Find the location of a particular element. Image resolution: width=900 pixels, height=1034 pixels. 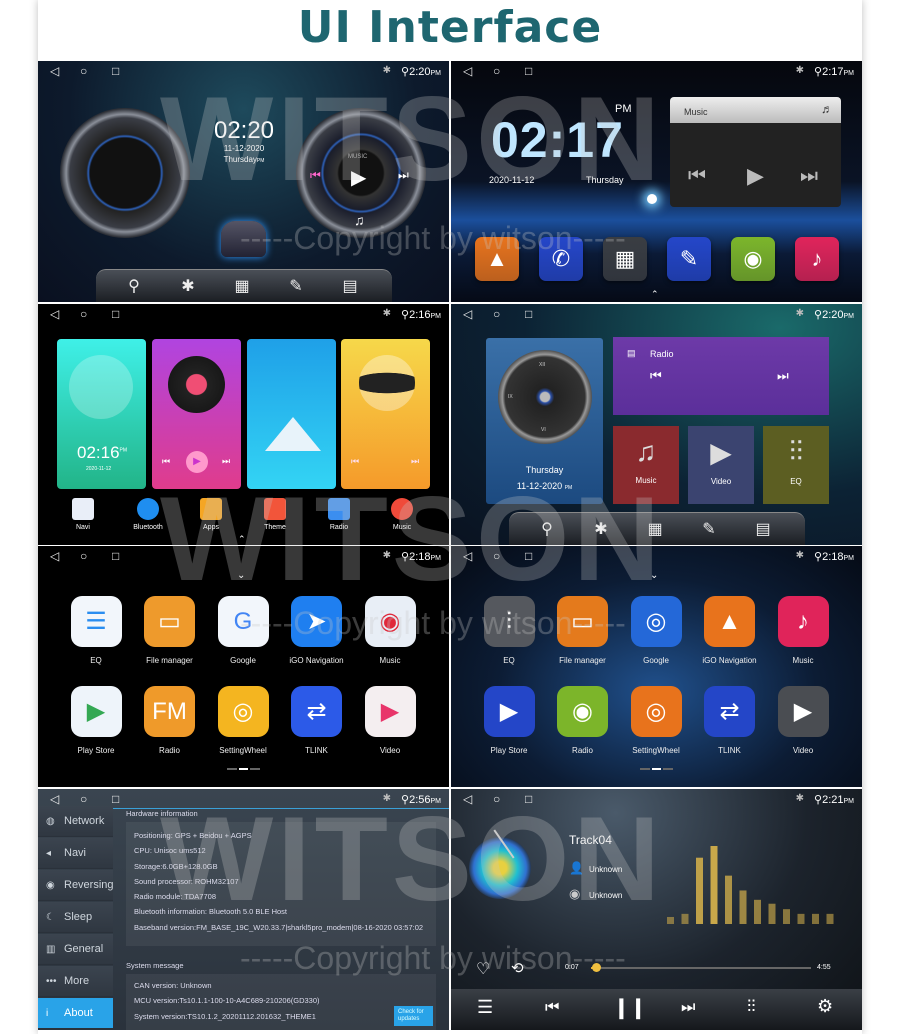

menu-item-more: ••• More is located at coordinates (75, 981).